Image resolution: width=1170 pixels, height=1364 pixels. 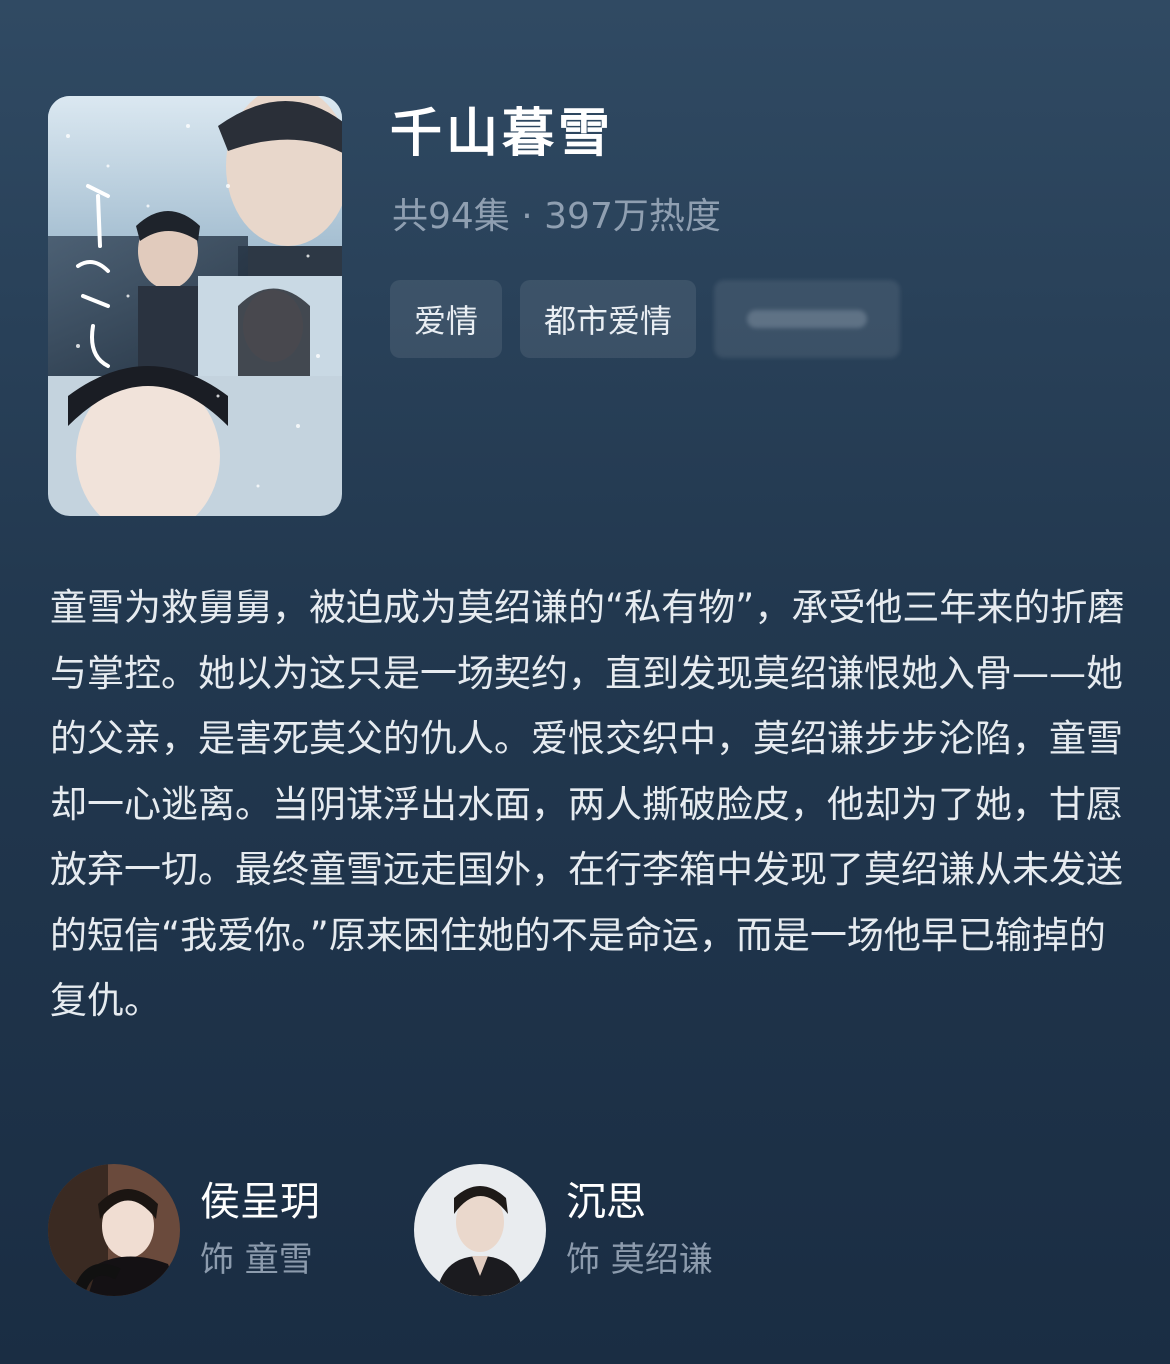 I want to click on poster-image, so click(x=195, y=306).